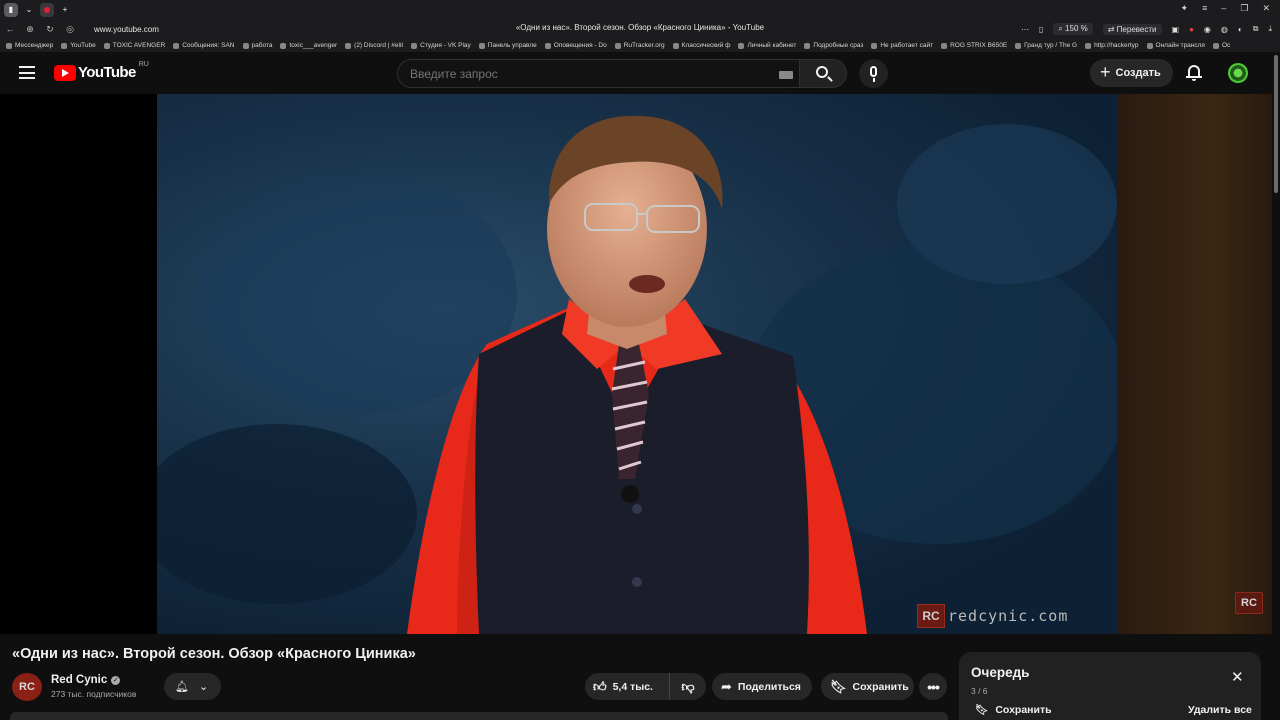 Image resolution: width=1280 pixels, height=720 pixels. I want to click on voice-search-button, so click(873, 73).